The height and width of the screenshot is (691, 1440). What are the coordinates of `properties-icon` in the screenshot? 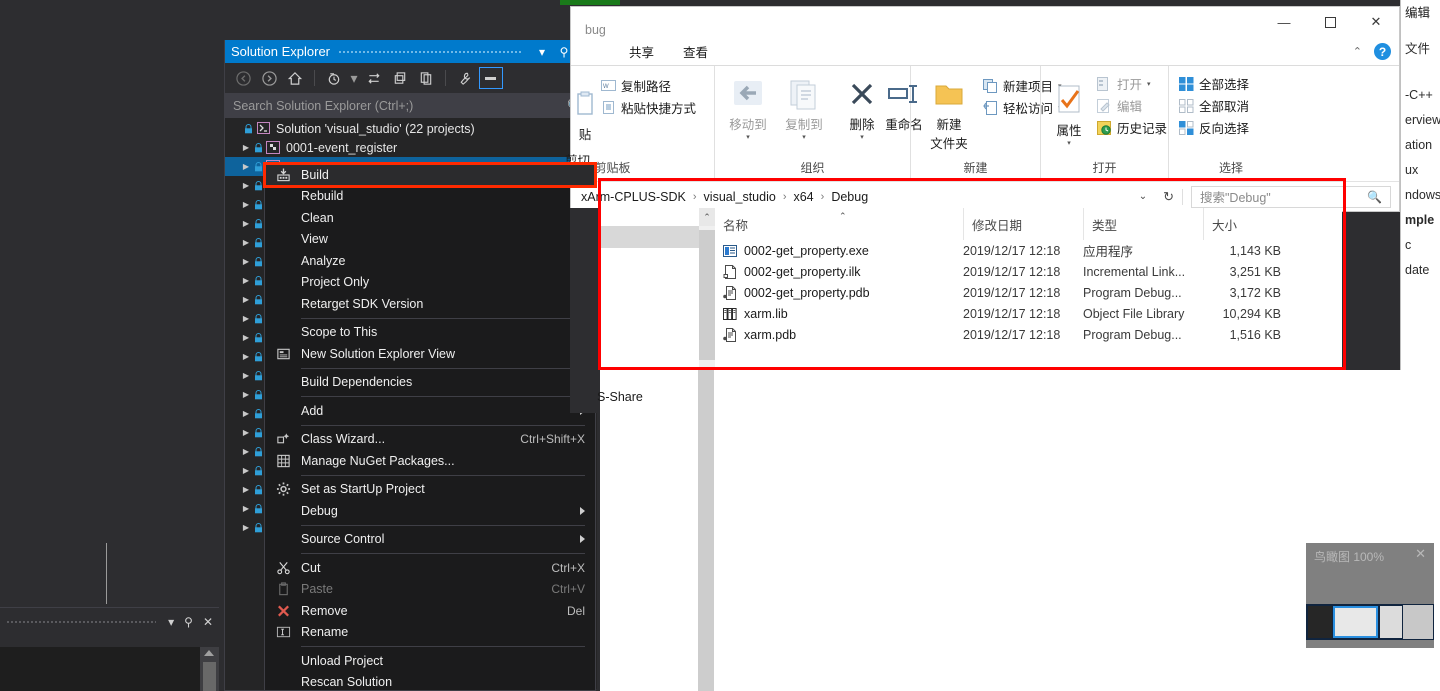 It's located at (465, 78).